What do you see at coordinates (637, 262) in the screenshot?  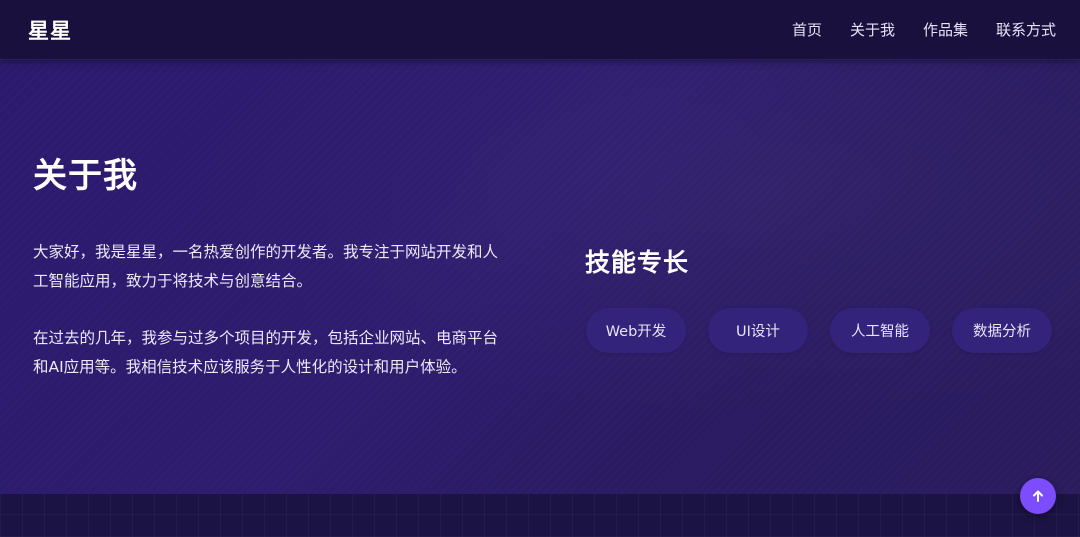 I see `skills-title: 技能专长` at bounding box center [637, 262].